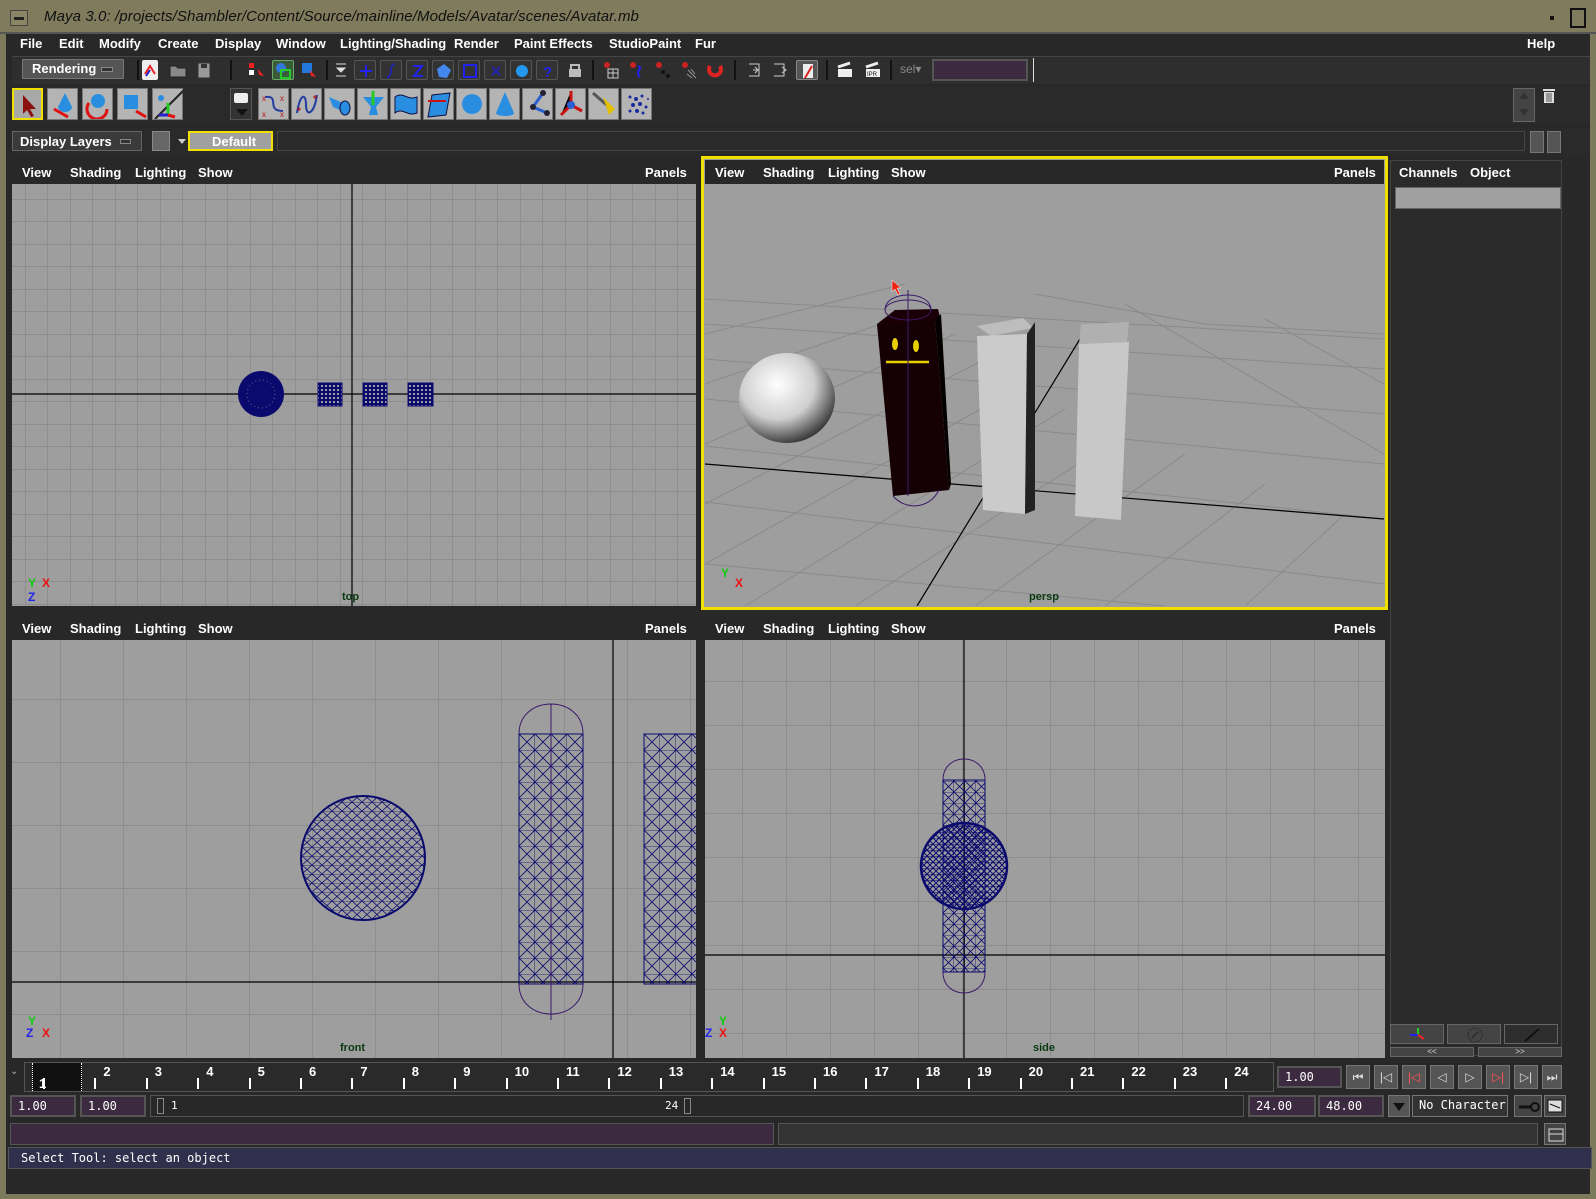 This screenshot has width=1596, height=1199. Describe the element at coordinates (309, 70) in the screenshot. I see `select-by-component-icon` at that location.